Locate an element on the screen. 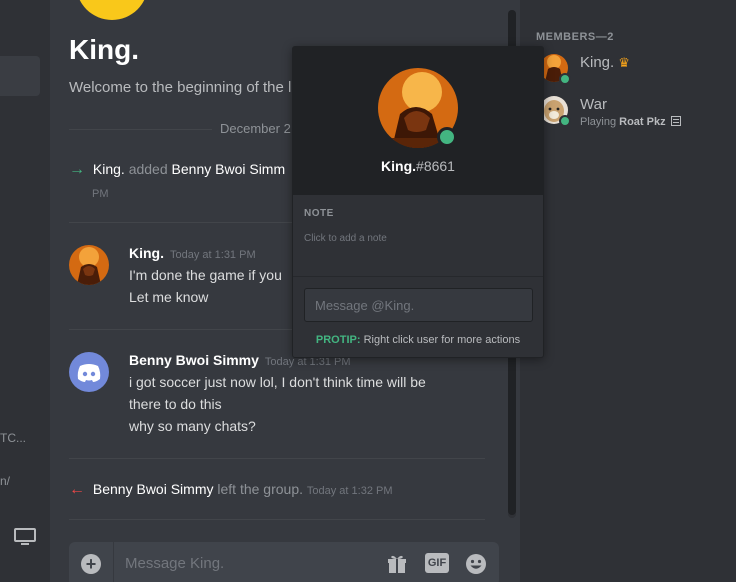 This screenshot has width=736, height=582. date-divider-label: December 2 is located at coordinates (255, 128).